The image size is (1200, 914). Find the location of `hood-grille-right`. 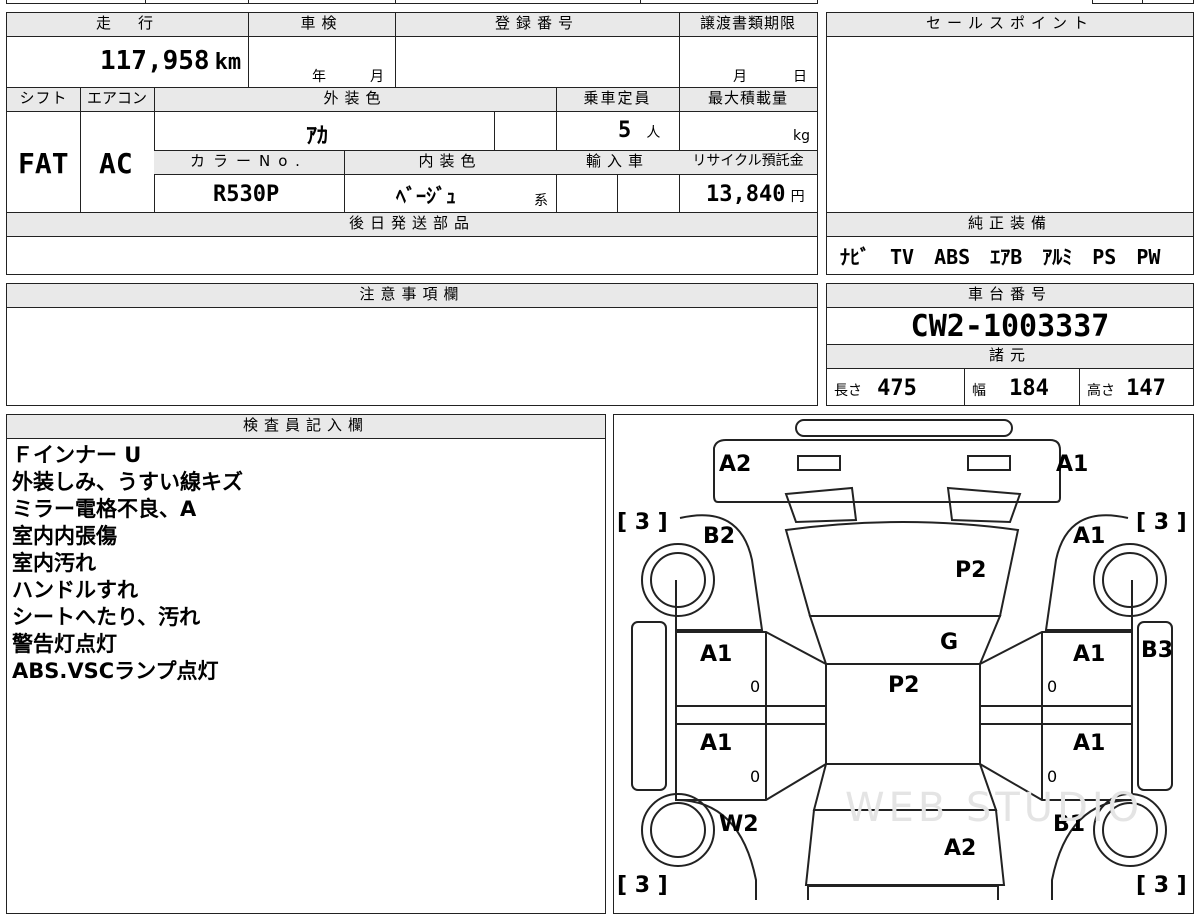

hood-grille-right is located at coordinates (984, 505).